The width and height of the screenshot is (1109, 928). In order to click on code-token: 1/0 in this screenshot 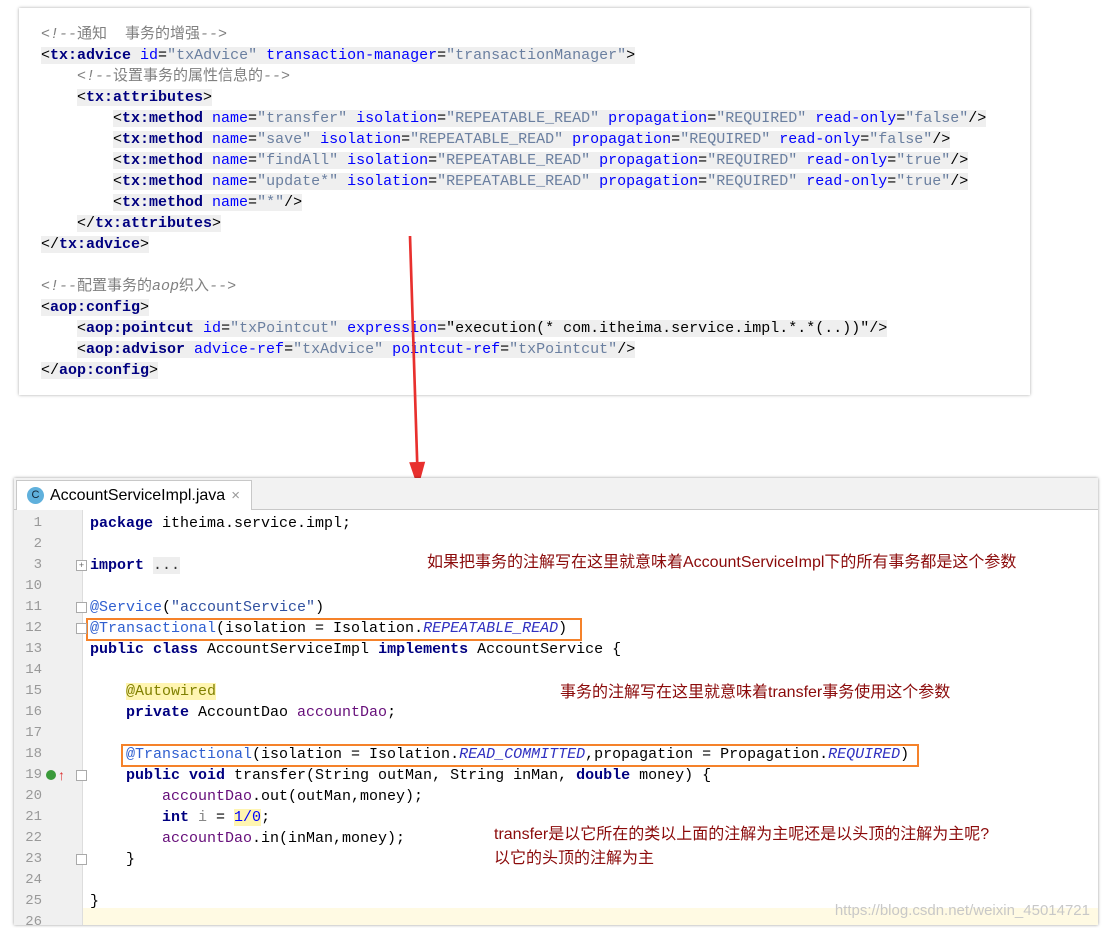, I will do `click(248, 817)`.